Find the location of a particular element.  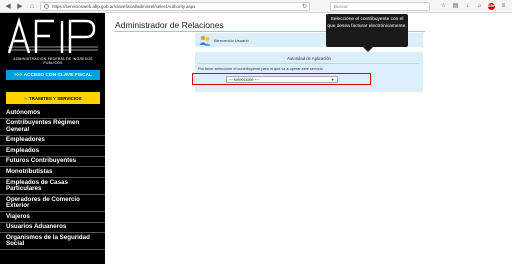

search-placeholder: Buscar is located at coordinates (341, 6).